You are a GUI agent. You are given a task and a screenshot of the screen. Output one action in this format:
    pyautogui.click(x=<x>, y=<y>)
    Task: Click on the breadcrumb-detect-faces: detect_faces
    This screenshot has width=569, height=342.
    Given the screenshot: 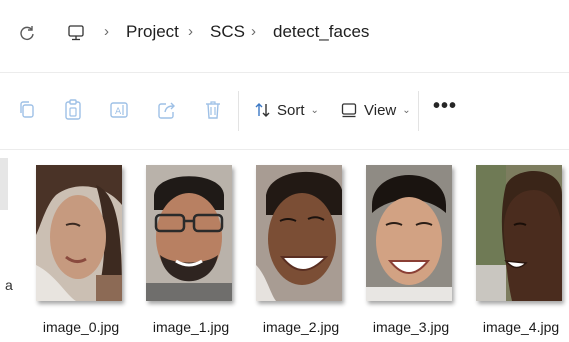 What is the action you would take?
    pyautogui.click(x=321, y=32)
    